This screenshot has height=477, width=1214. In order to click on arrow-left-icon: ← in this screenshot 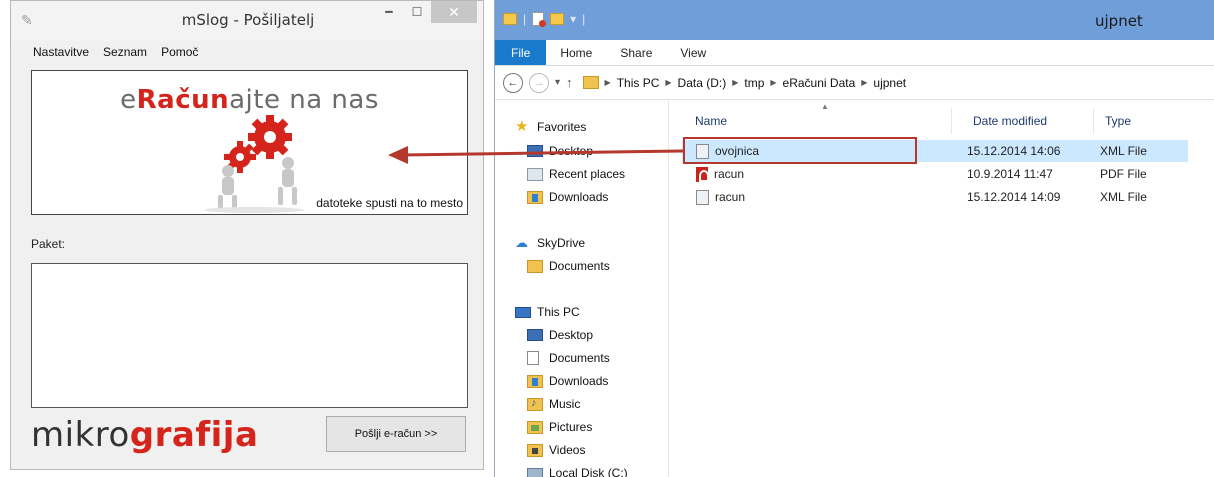, I will do `click(513, 82)`.